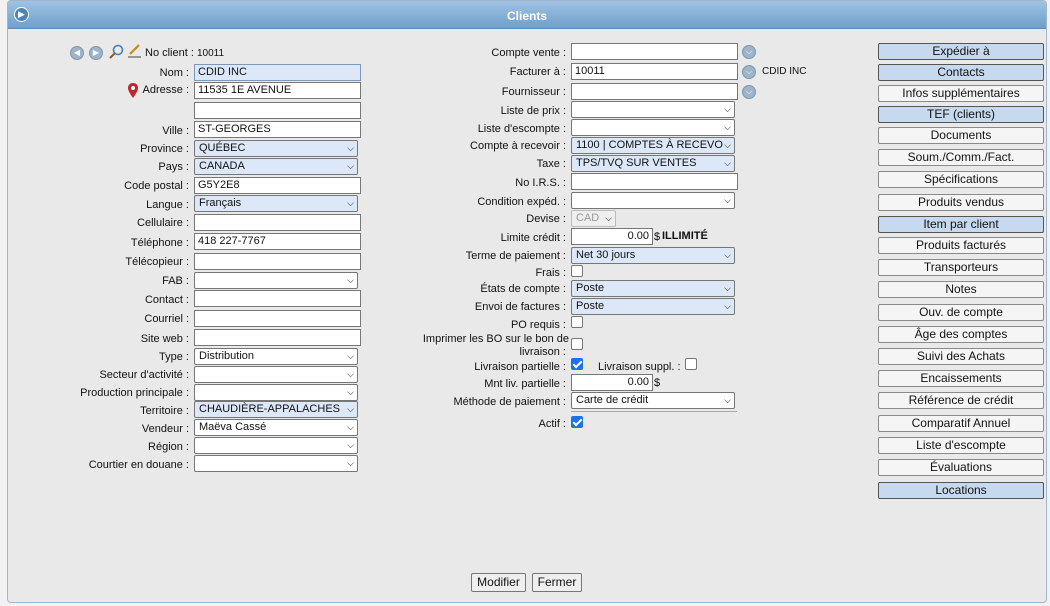 This screenshot has height=606, width=1050. What do you see at coordinates (653, 200) in the screenshot?
I see `condition-select: ⌵` at bounding box center [653, 200].